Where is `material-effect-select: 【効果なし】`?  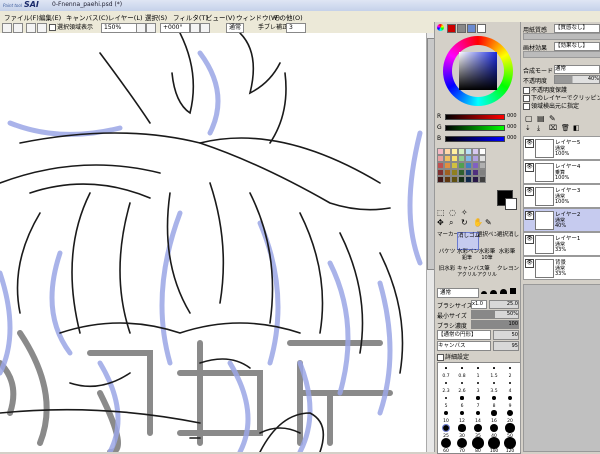 material-effect-select: 【効果なし】 is located at coordinates (577, 46).